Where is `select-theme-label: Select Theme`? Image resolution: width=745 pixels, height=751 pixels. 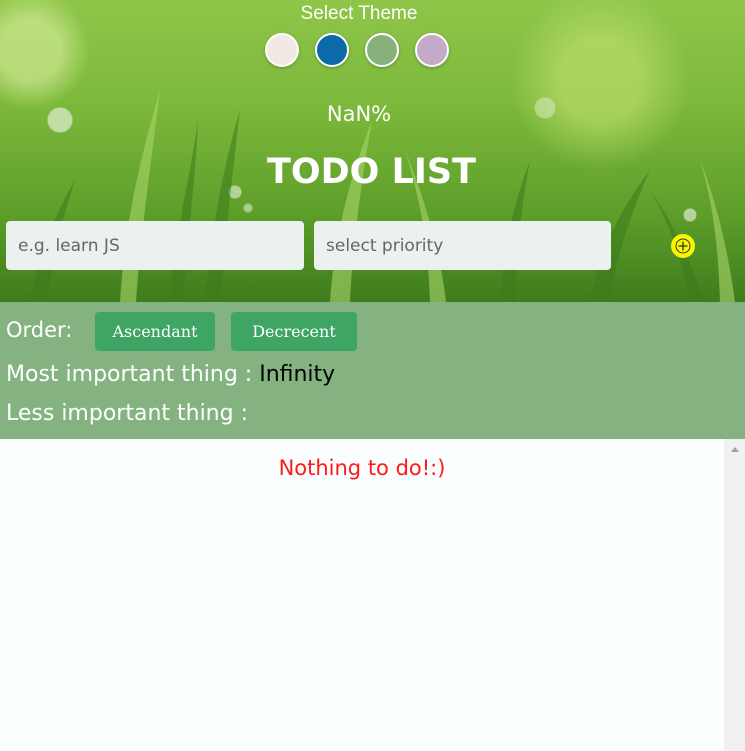
select-theme-label: Select Theme is located at coordinates (359, 13).